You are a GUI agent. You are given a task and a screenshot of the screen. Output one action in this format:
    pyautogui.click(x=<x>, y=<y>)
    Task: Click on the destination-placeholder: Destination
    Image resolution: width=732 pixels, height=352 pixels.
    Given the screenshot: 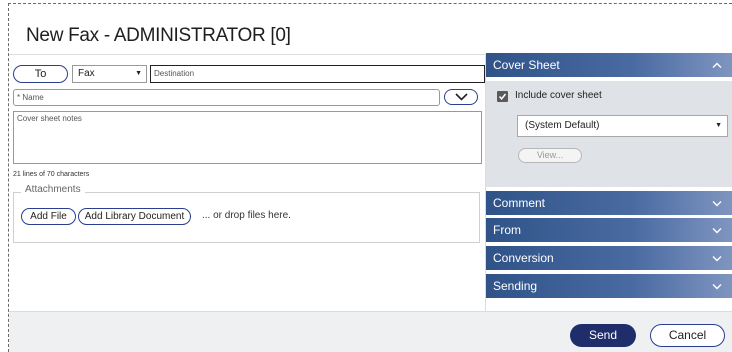 What is the action you would take?
    pyautogui.click(x=174, y=73)
    